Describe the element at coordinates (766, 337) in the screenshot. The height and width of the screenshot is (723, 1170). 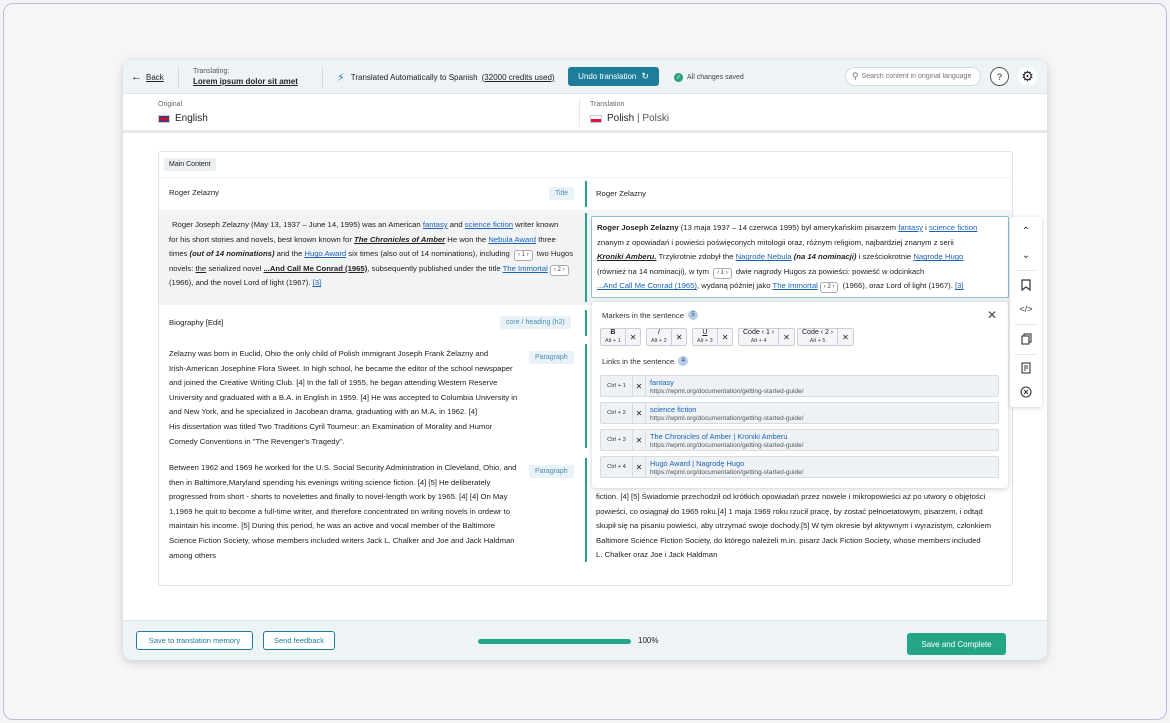
I see `marker-code-1: Code ‹ 1 › Alt + 4 ✕` at that location.